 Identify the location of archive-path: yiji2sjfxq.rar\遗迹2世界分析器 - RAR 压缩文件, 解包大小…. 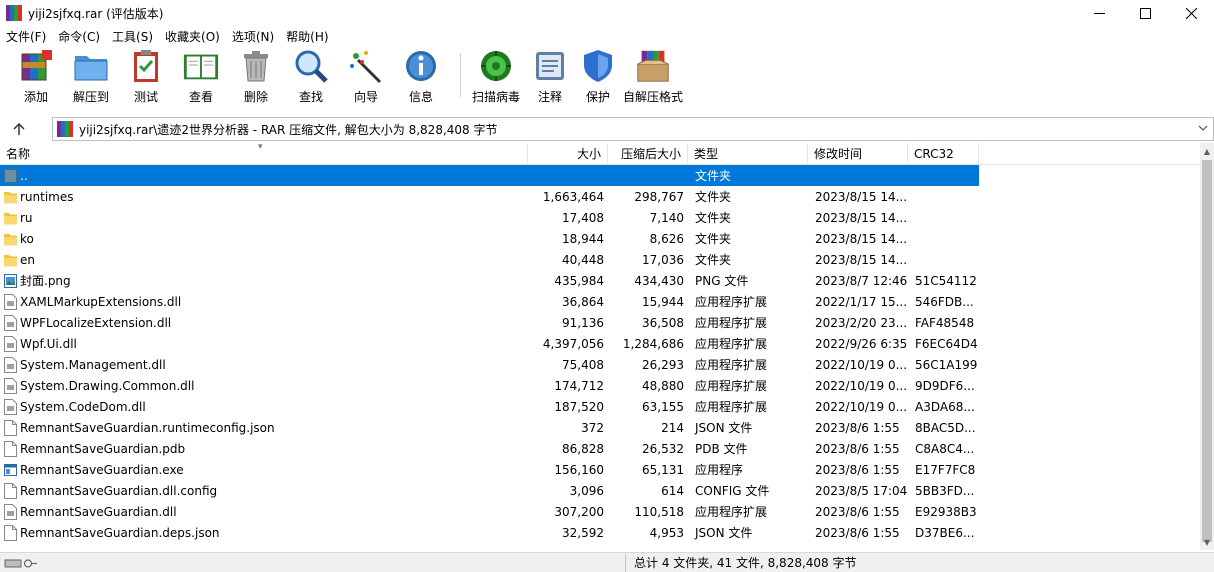
(288, 129).